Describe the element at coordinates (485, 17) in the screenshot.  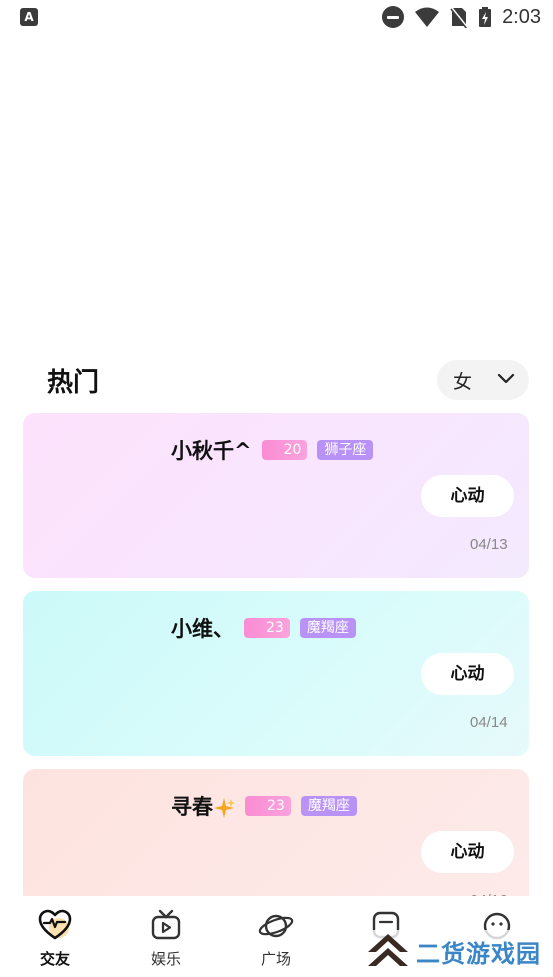
I see `battery-charging-icon` at that location.